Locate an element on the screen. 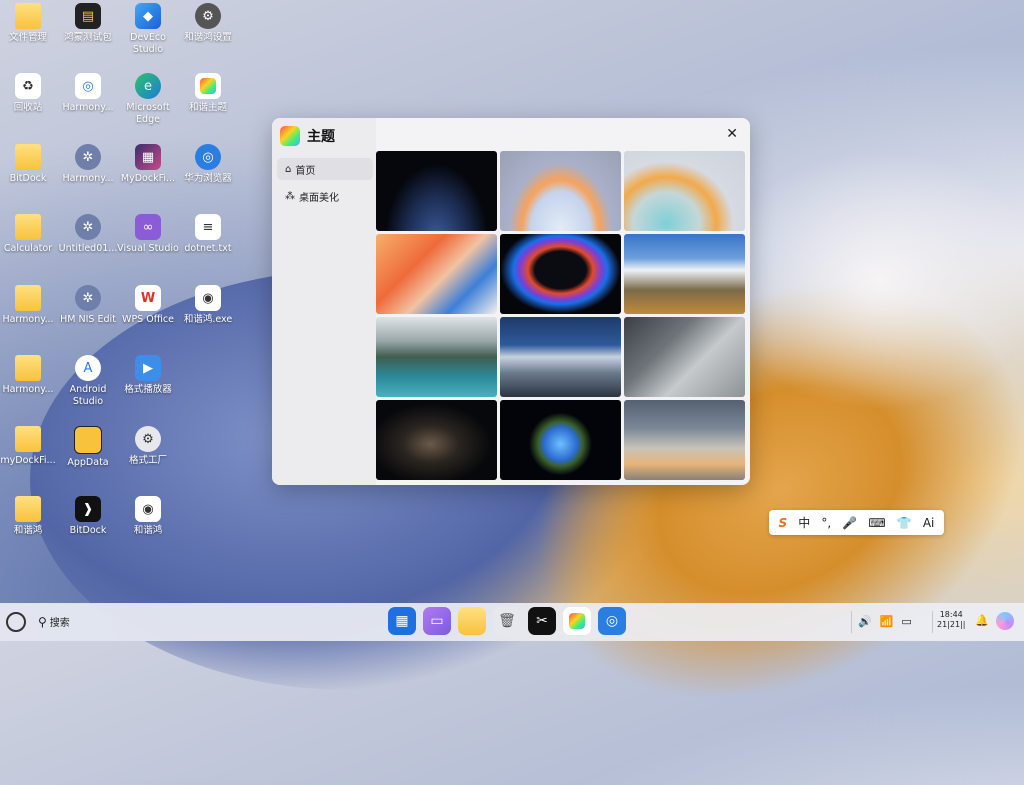 This screenshot has height=785, width=1024. desktop-icon-wps-office: W WPS Office is located at coordinates (148, 305).